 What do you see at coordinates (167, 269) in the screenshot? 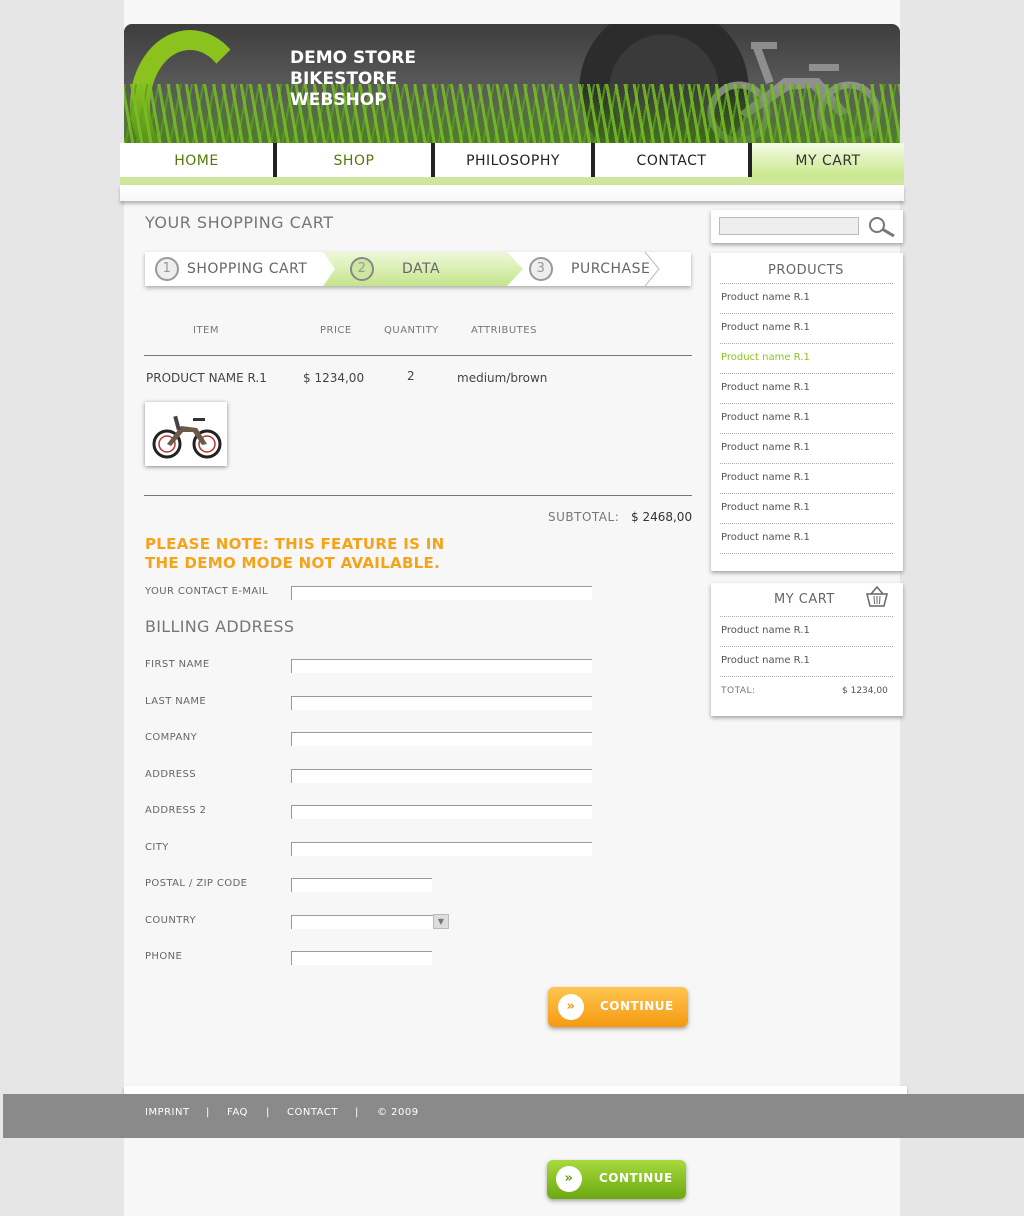
I see `step-number: 1` at bounding box center [167, 269].